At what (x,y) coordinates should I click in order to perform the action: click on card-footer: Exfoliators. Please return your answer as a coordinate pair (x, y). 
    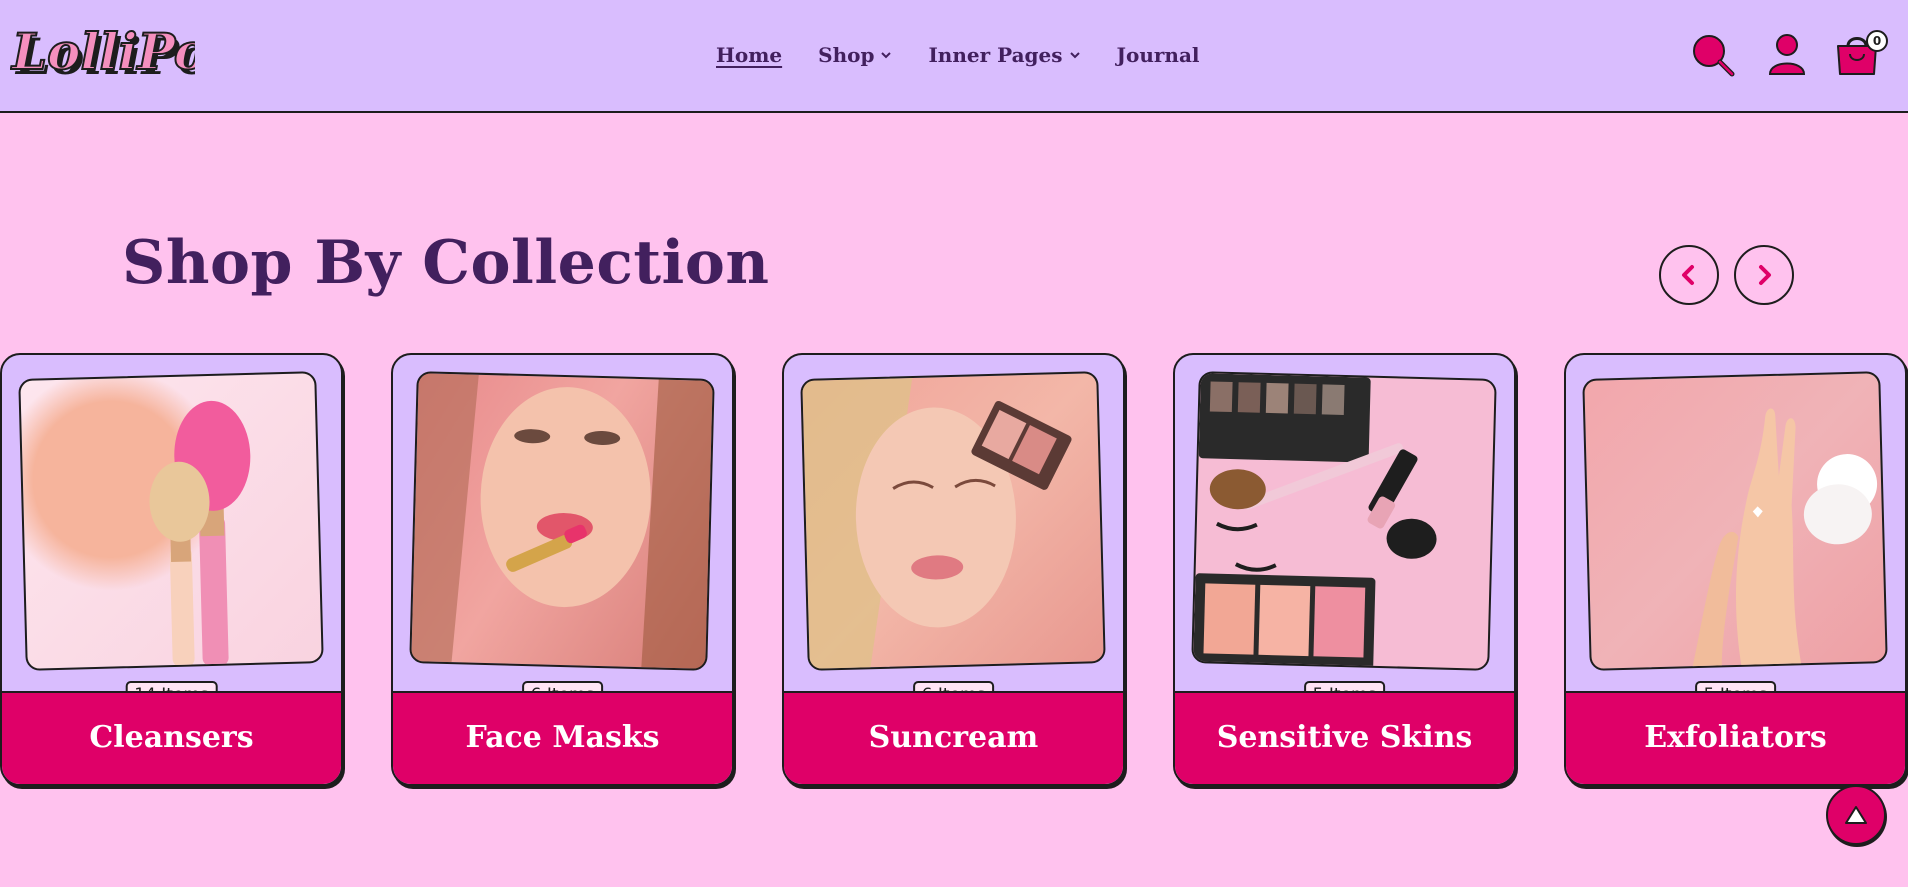
    Looking at the image, I should click on (1735, 737).